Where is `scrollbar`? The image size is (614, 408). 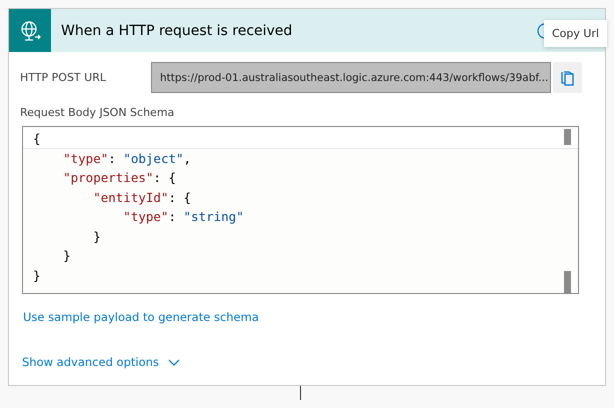
scrollbar is located at coordinates (568, 210).